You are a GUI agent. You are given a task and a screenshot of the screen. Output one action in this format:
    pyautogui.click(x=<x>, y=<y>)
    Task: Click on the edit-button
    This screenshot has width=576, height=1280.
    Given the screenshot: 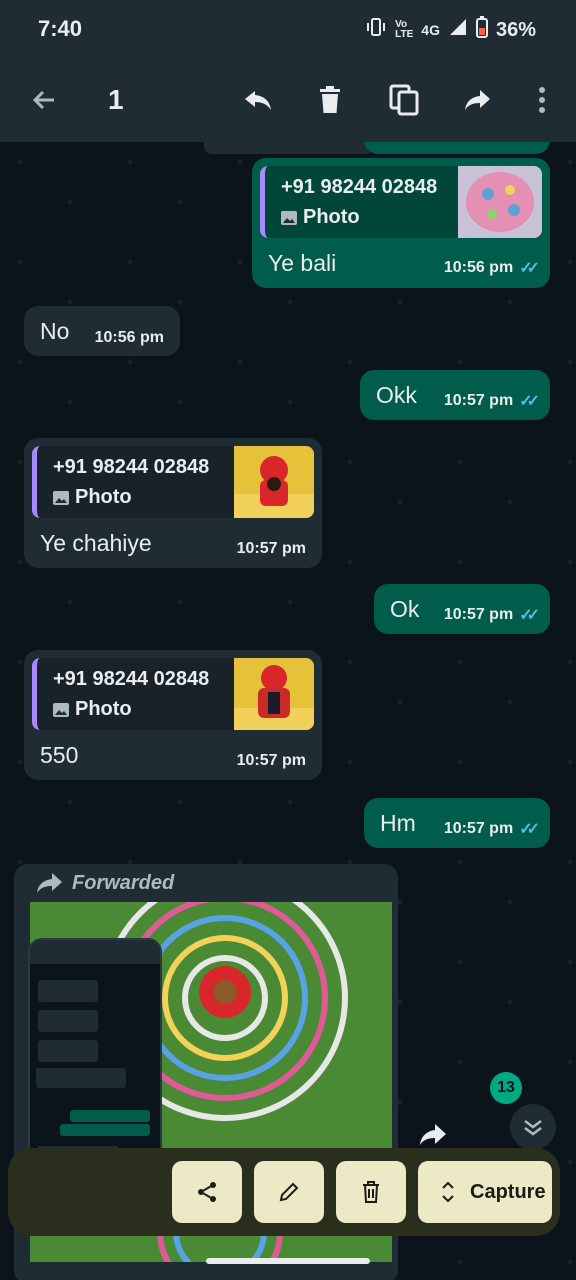 What is the action you would take?
    pyautogui.click(x=289, y=1192)
    